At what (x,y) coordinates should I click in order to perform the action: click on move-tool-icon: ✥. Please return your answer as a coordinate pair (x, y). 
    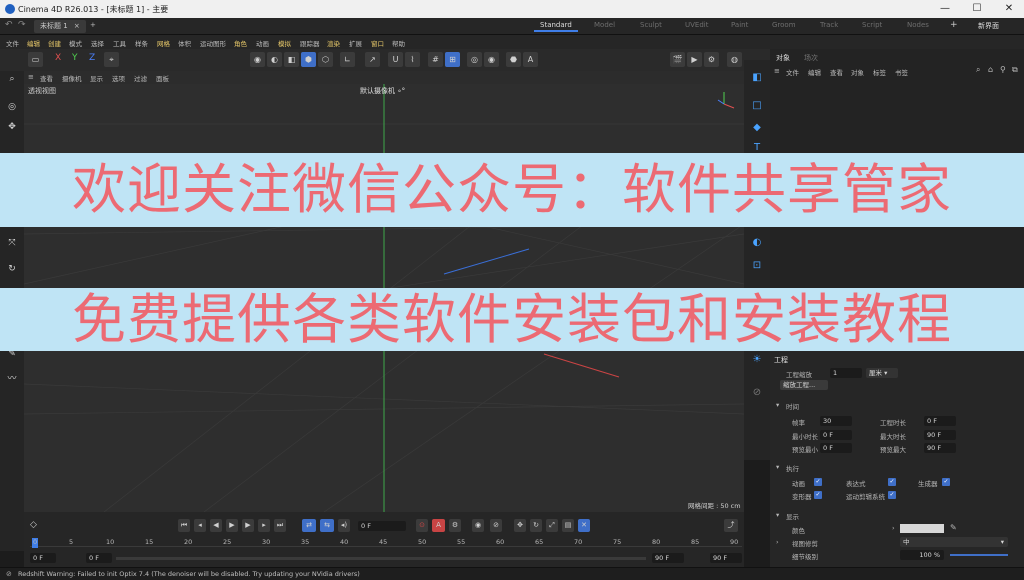
    Looking at the image, I should click on (12, 127).